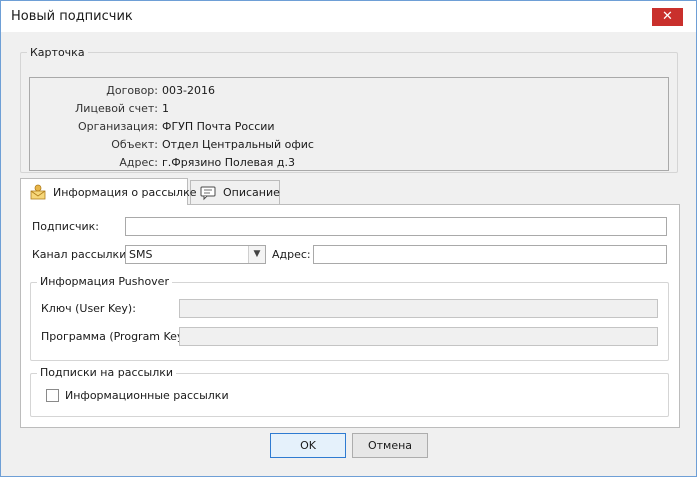 This screenshot has width=697, height=477. Describe the element at coordinates (65, 226) in the screenshot. I see `subscriber-label: Подписчик:` at that location.